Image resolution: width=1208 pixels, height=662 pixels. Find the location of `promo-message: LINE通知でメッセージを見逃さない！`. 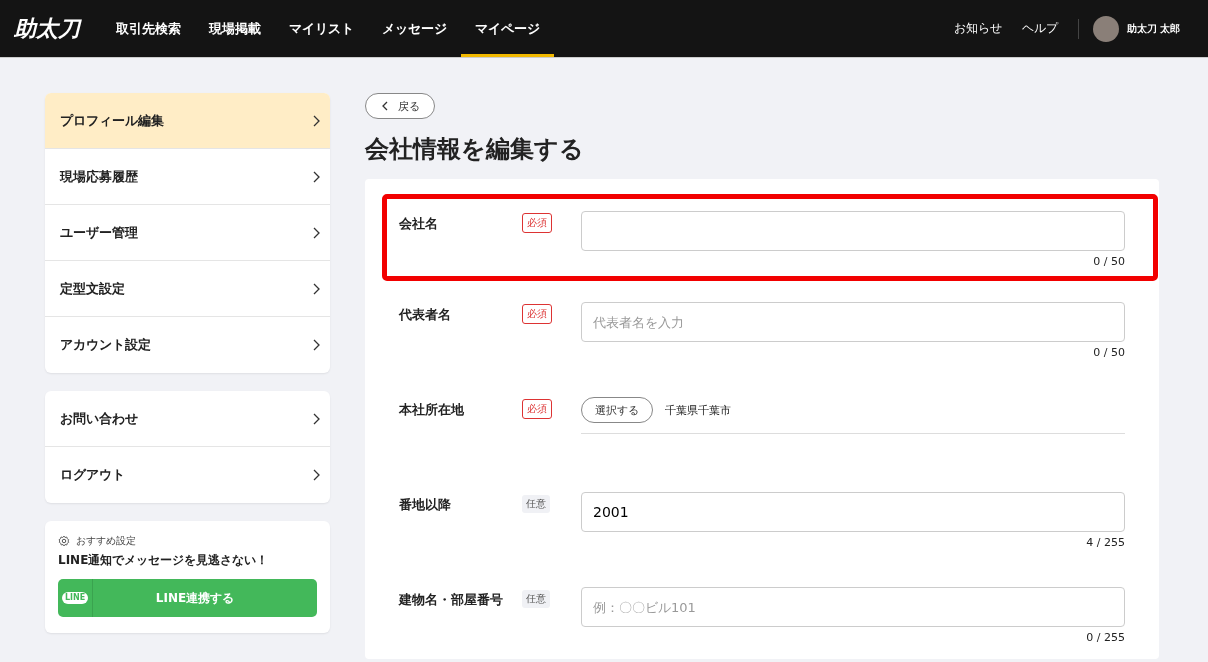

promo-message: LINE通知でメッセージを見逃さない！ is located at coordinates (164, 560).